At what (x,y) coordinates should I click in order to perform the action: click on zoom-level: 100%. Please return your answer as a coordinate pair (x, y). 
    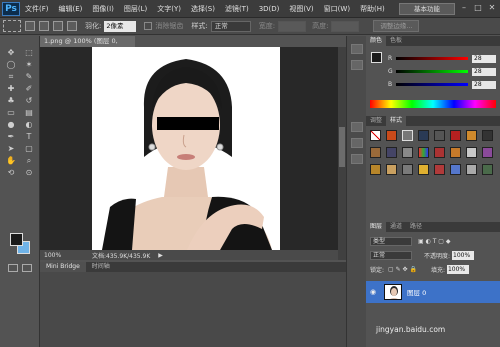
    Looking at the image, I should click on (58, 255).